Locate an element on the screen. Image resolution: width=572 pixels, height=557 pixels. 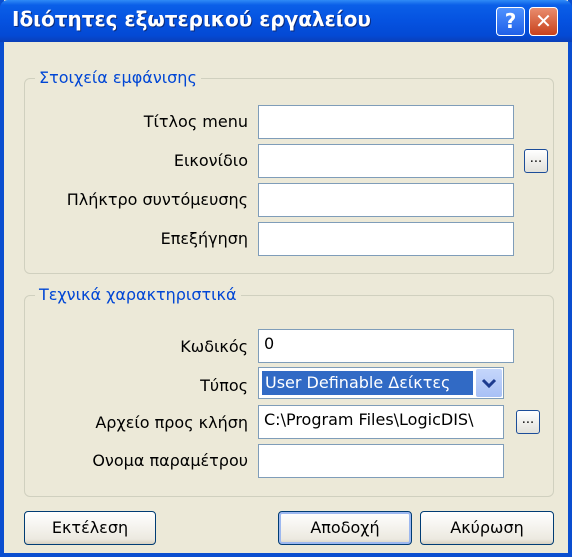
execute-button: Εκτέλεση is located at coordinates (90, 528).